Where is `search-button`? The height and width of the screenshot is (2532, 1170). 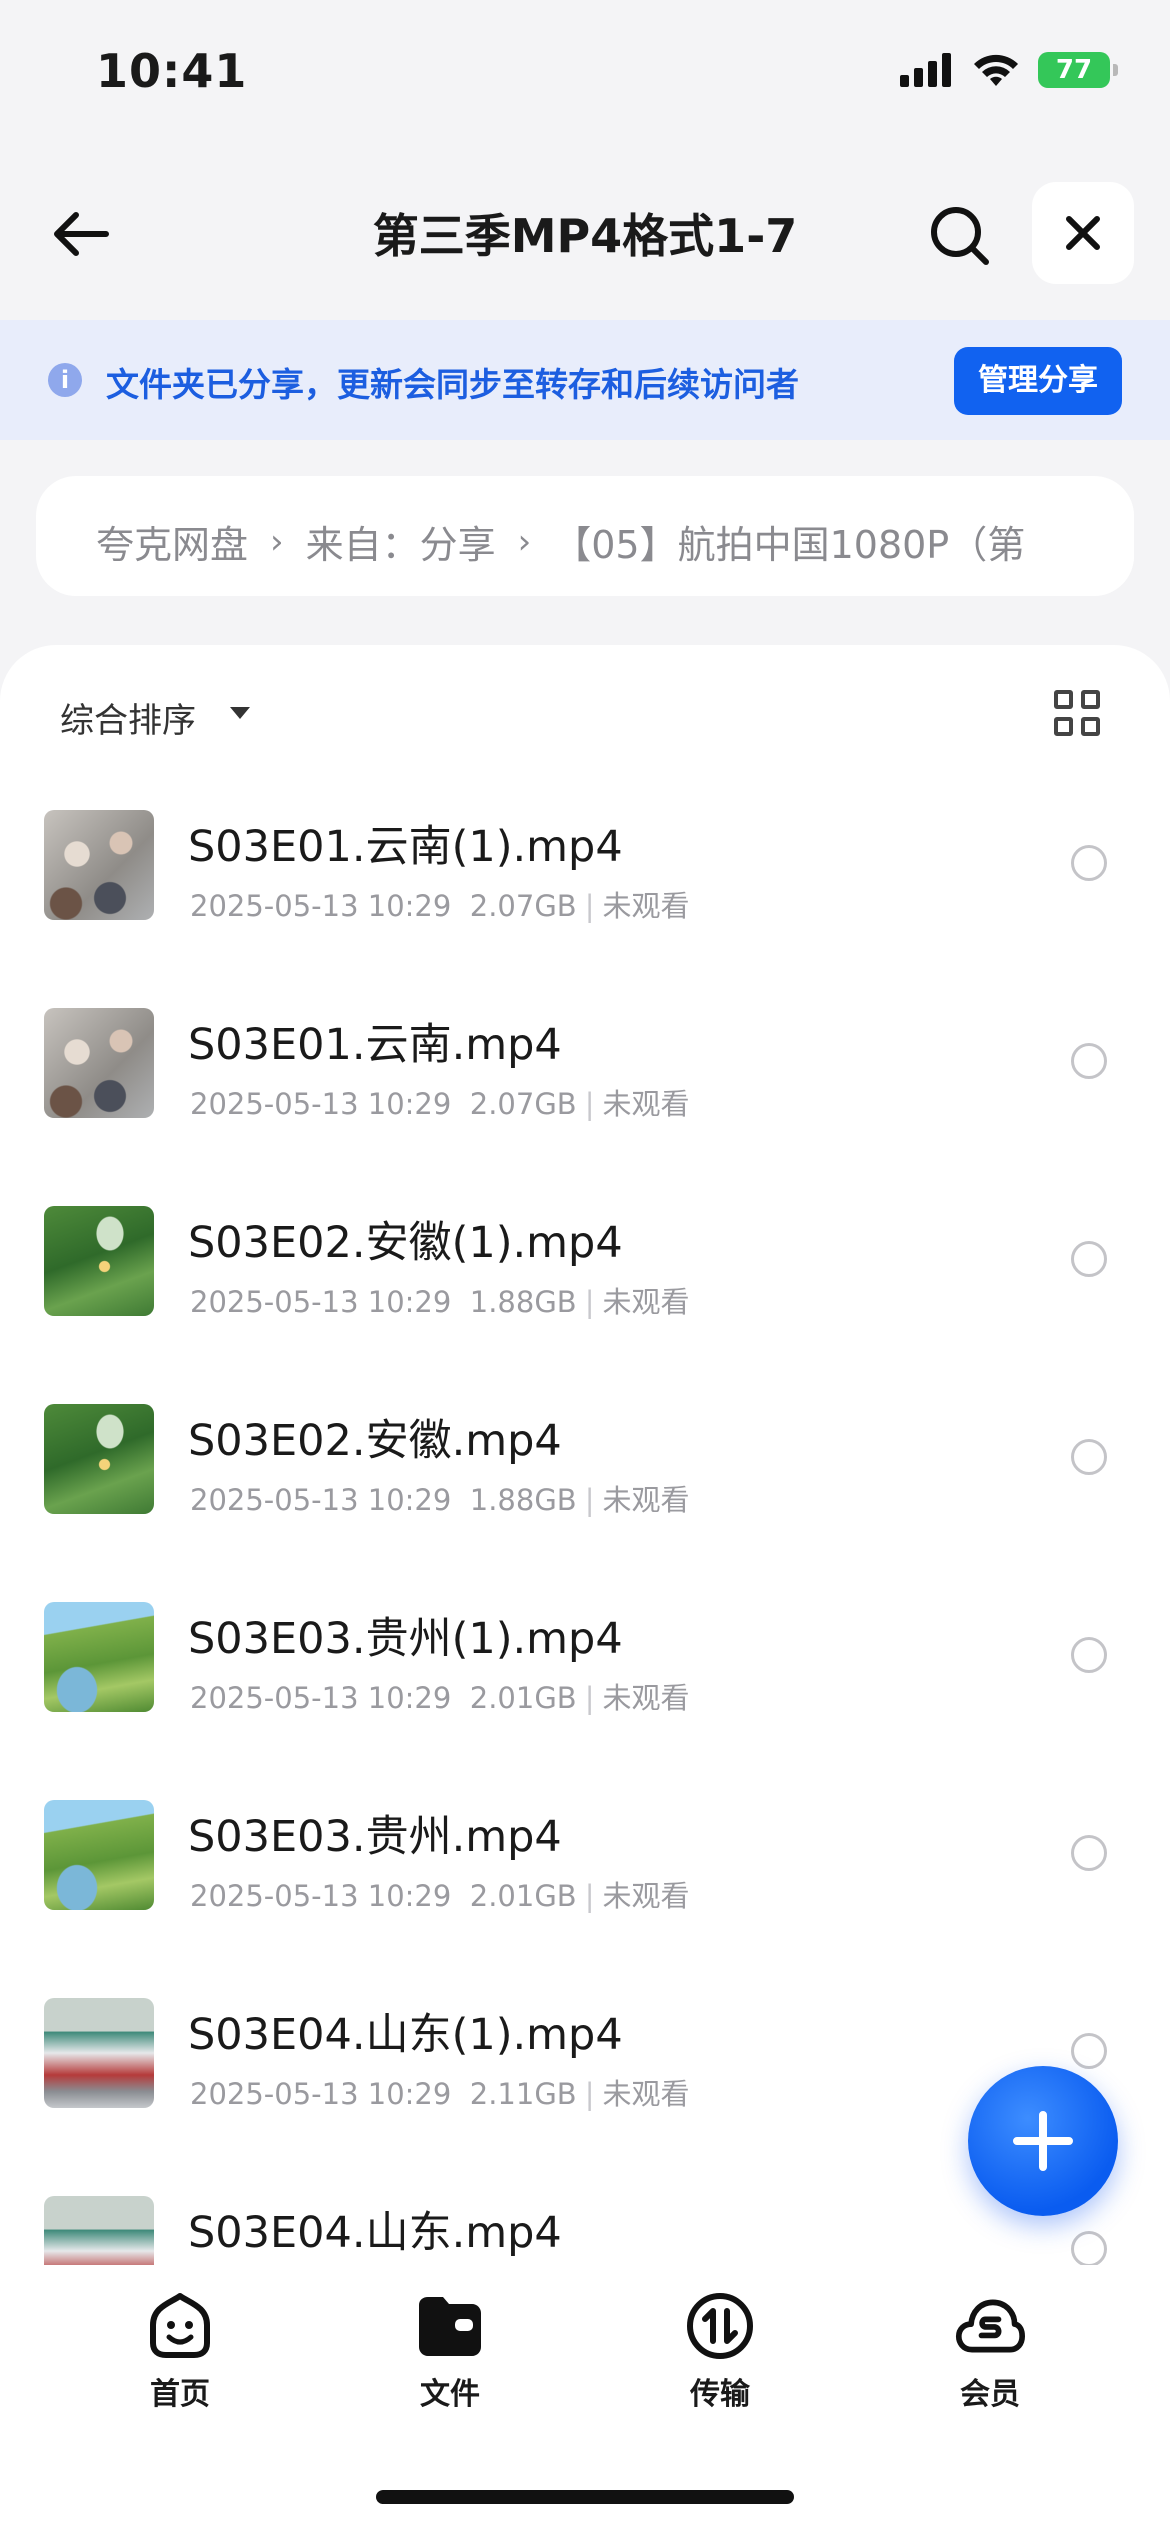 search-button is located at coordinates (960, 236).